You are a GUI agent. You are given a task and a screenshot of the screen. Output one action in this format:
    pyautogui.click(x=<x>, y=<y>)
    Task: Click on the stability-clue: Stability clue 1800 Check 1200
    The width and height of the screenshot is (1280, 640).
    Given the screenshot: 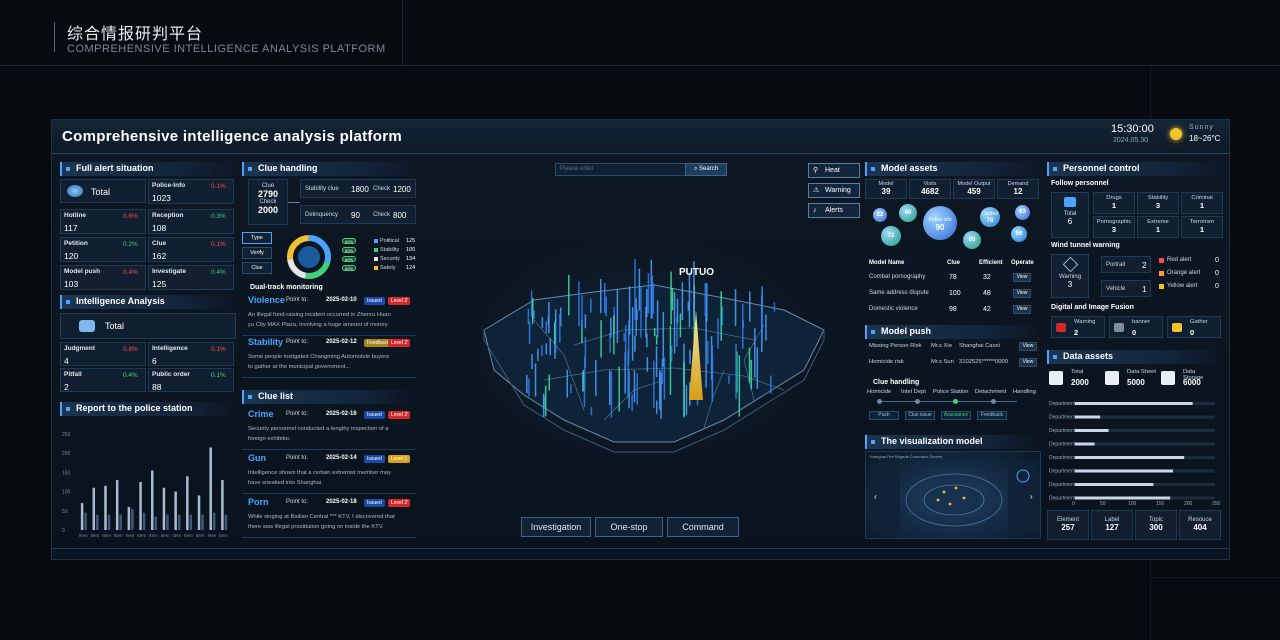 What is the action you would take?
    pyautogui.click(x=358, y=188)
    